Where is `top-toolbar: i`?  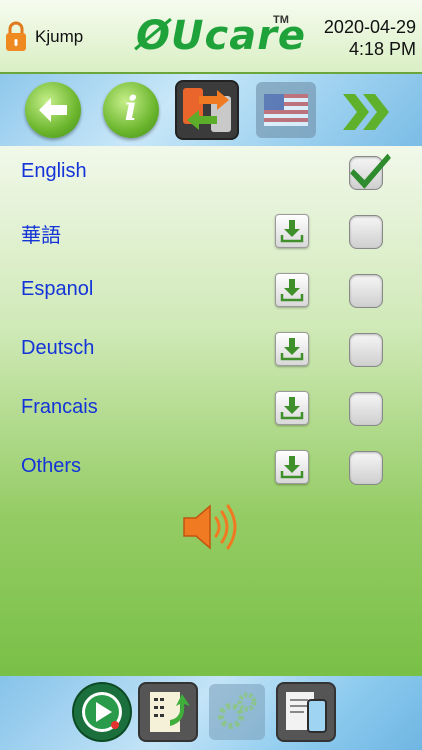 top-toolbar: i is located at coordinates (211, 110).